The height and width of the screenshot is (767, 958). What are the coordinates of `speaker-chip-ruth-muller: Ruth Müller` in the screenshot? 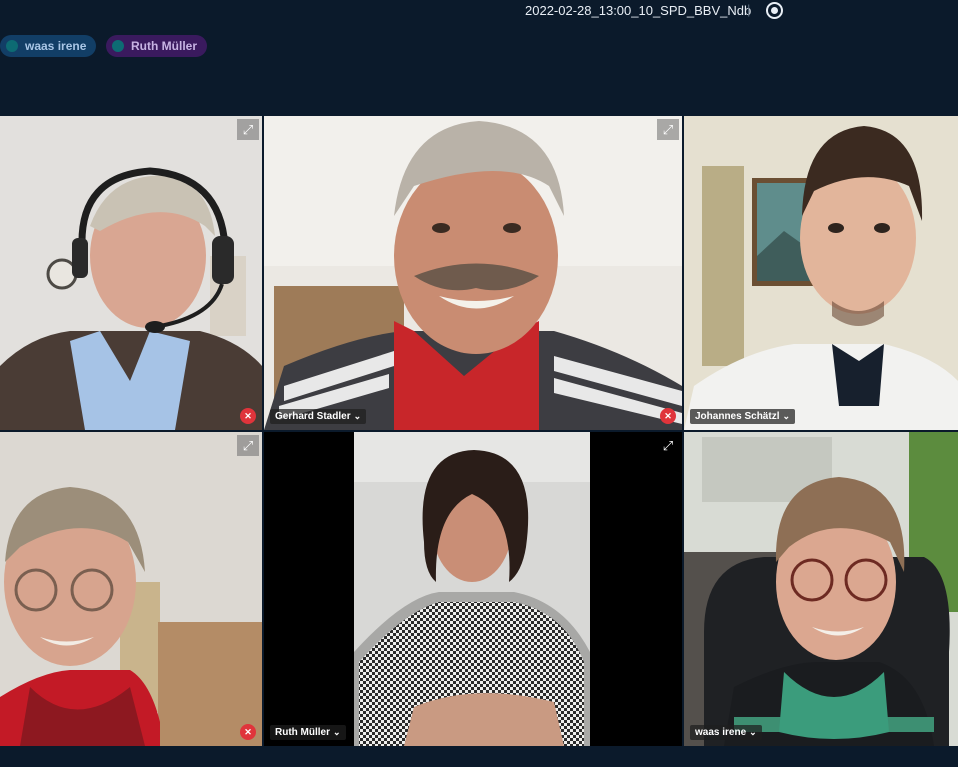 It's located at (156, 46).